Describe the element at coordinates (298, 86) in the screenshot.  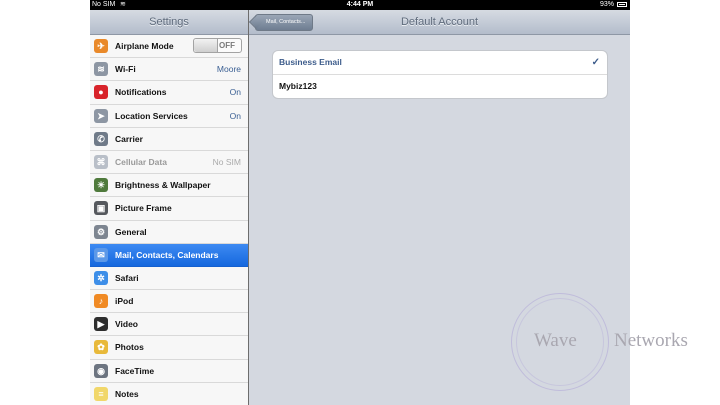
I see `account-label: Mybiz123` at that location.